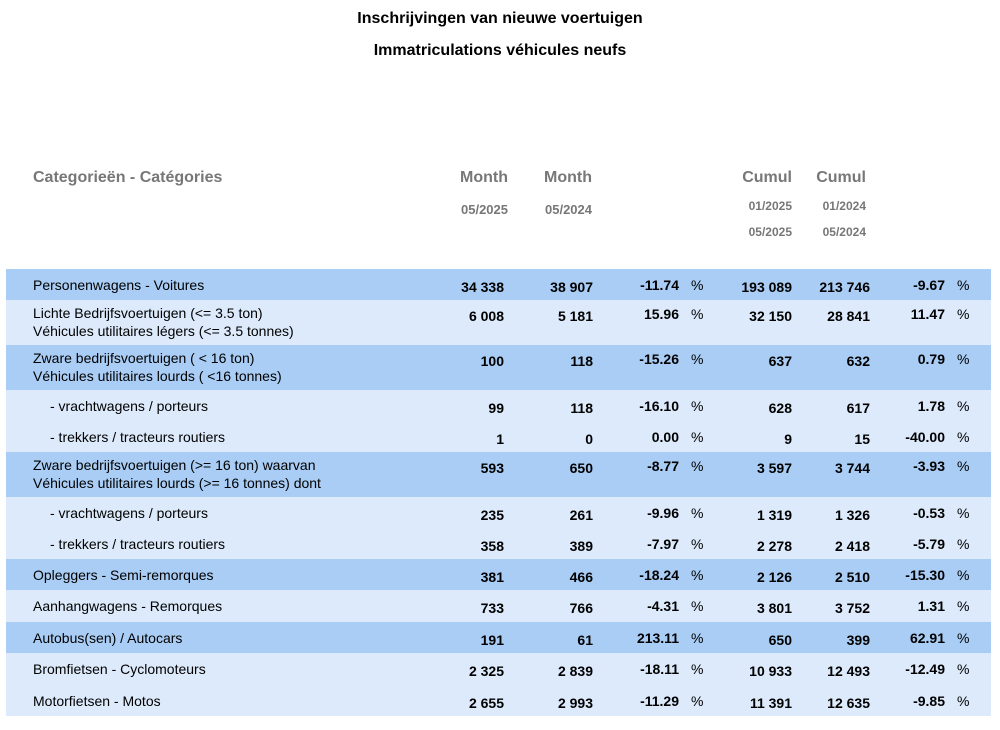 The image size is (1000, 730). Describe the element at coordinates (844, 287) in the screenshot. I see `cumul-2024-value: 213 746` at that location.